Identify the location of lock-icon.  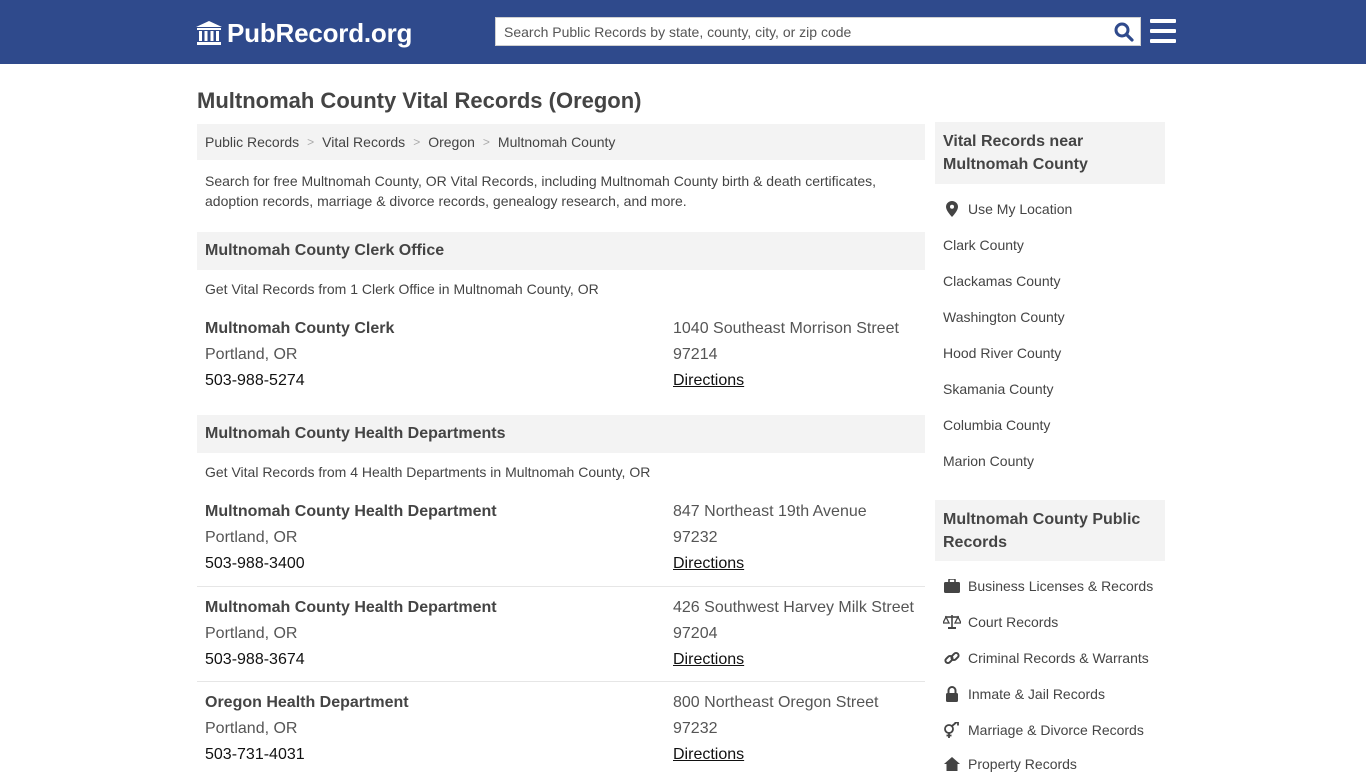
(952, 694).